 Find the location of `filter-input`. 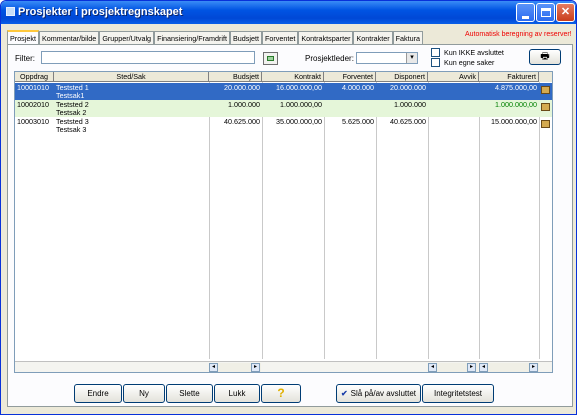

filter-input is located at coordinates (148, 57).